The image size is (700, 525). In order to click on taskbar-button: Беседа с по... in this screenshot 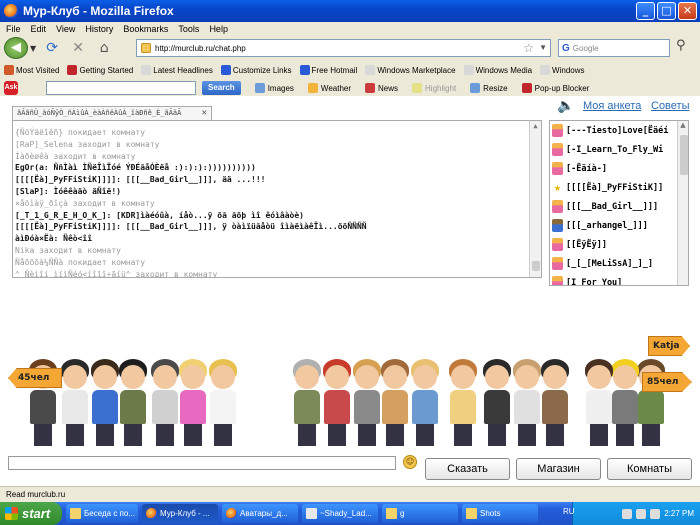, I will do `click(102, 513)`.